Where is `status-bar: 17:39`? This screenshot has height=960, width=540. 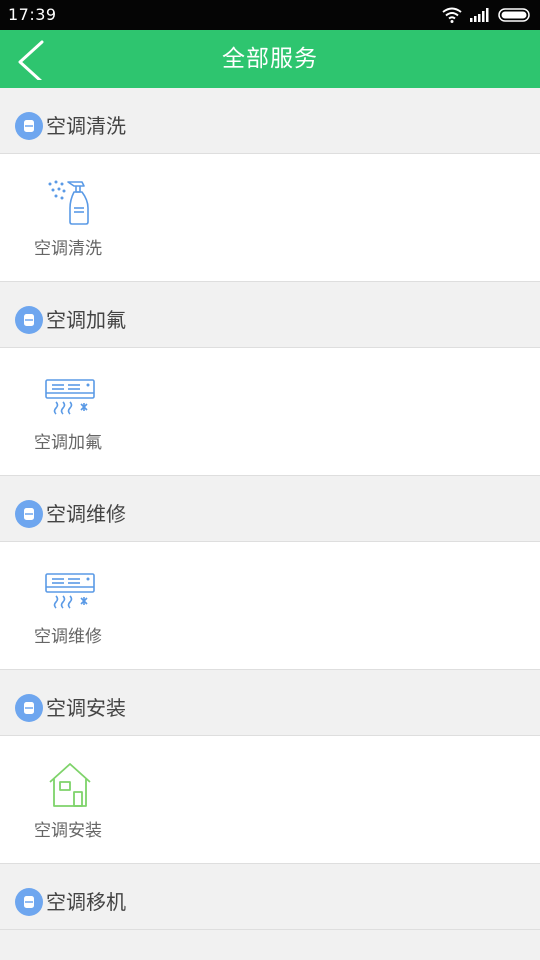
status-bar: 17:39 is located at coordinates (270, 15).